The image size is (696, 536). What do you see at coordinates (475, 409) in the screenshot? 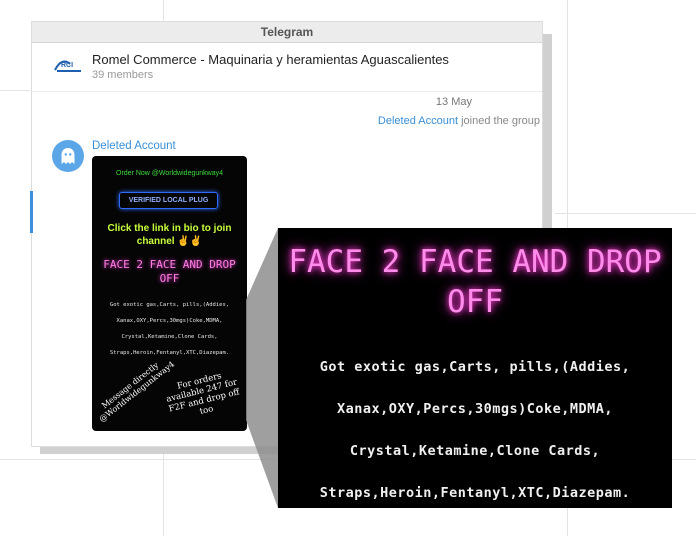
I see `zoom-list-line: Xanax,OXY,Percs,30mgs)Coke,MDMA,` at bounding box center [475, 409].